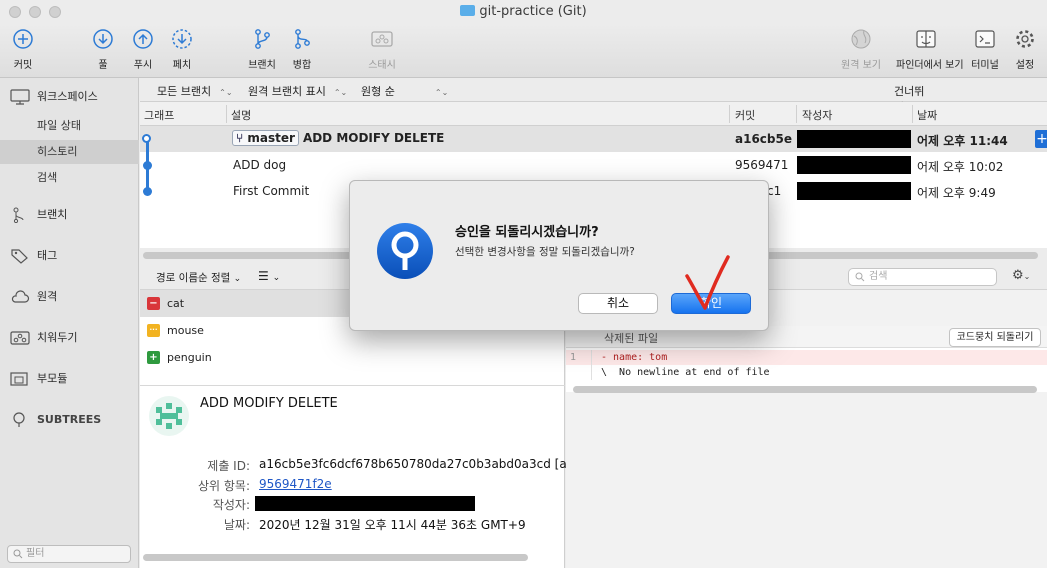 This screenshot has height=568, width=1047. Describe the element at coordinates (24, 49) in the screenshot. I see `commit-button: 커밋` at that location.